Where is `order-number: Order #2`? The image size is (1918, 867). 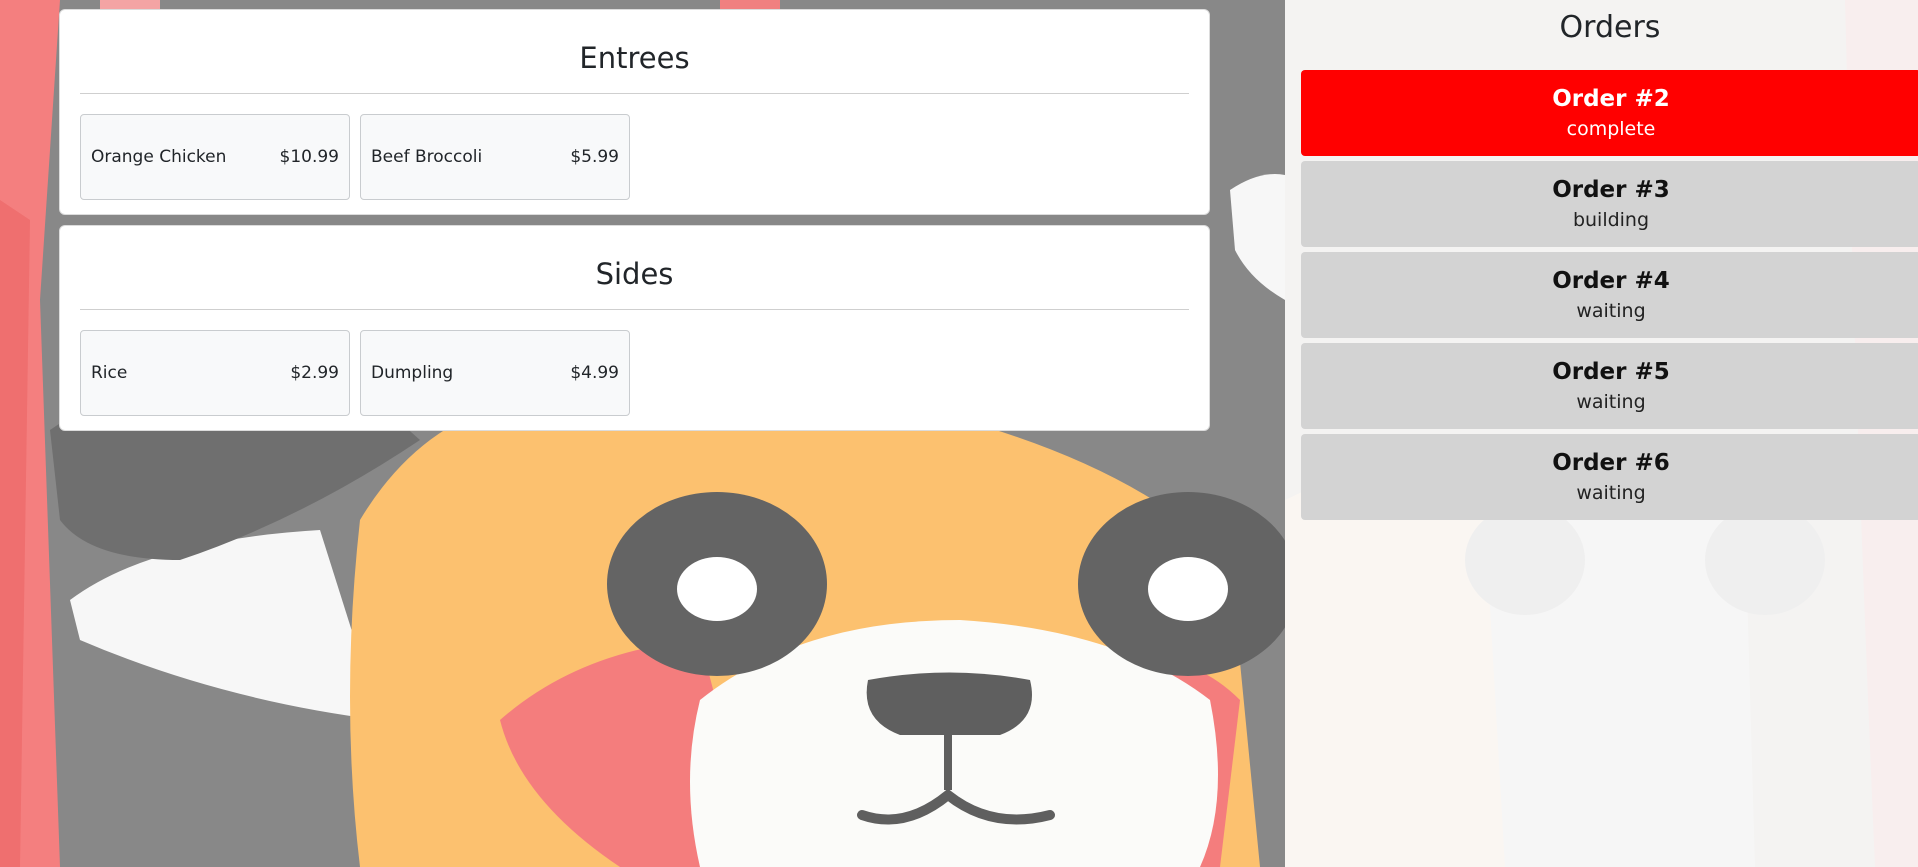 order-number: Order #2 is located at coordinates (1611, 99).